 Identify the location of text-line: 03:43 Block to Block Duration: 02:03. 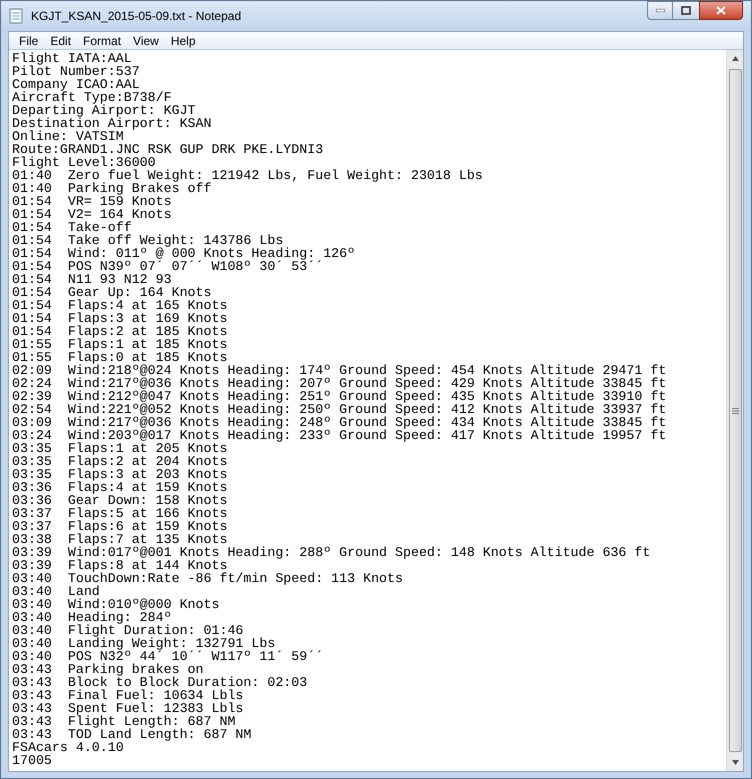
(160, 682).